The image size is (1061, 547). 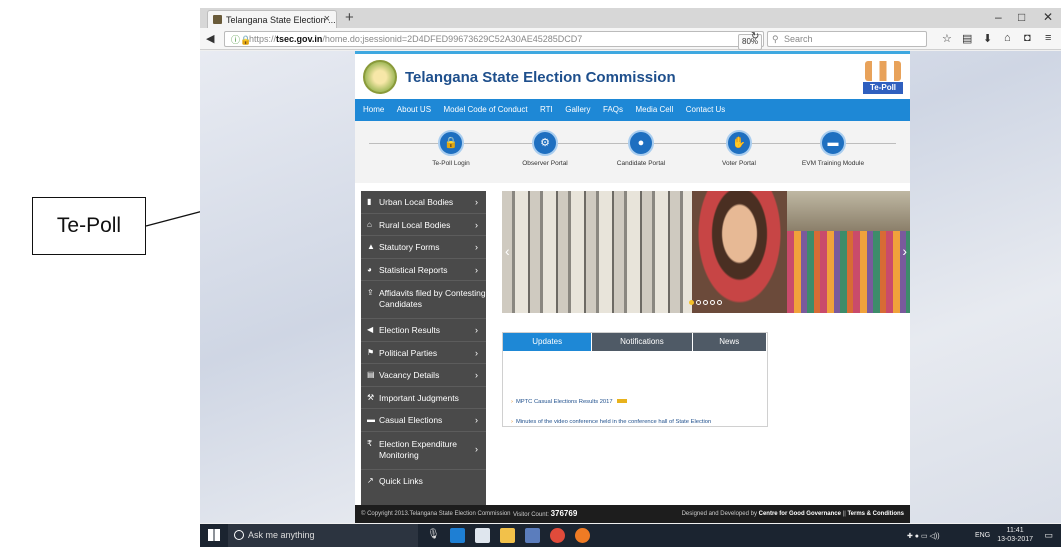 What do you see at coordinates (1015, 535) in the screenshot?
I see `clock: 11:41 13-03-2017` at bounding box center [1015, 535].